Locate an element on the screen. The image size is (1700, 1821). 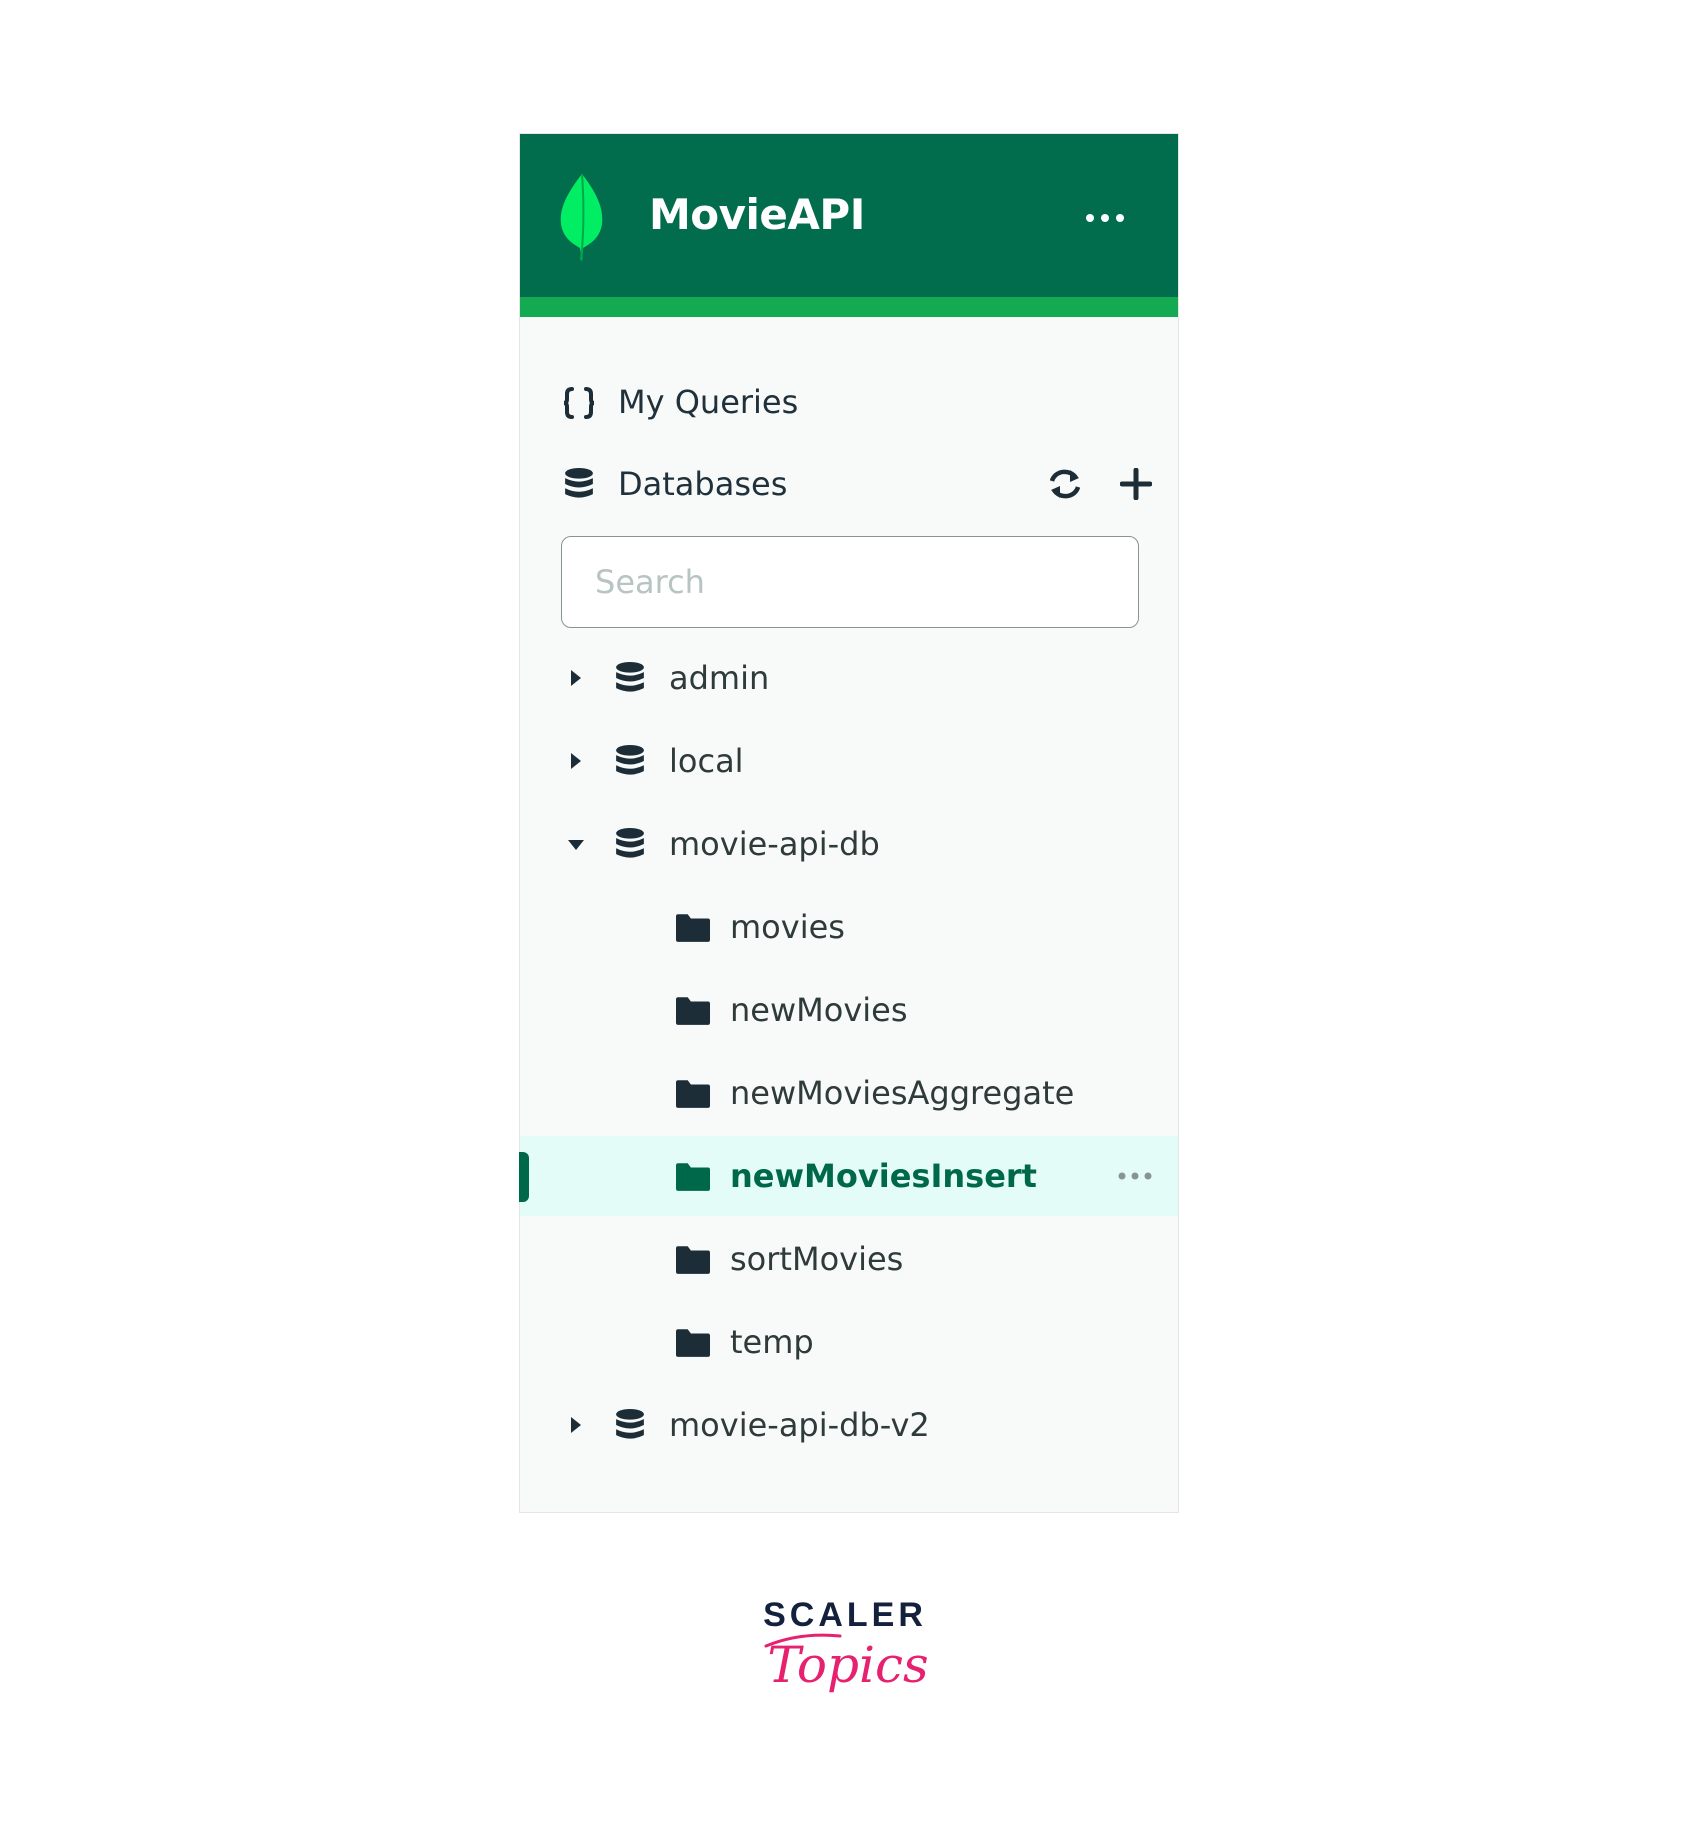
tree-collection-movies: movies is located at coordinates (849, 927).